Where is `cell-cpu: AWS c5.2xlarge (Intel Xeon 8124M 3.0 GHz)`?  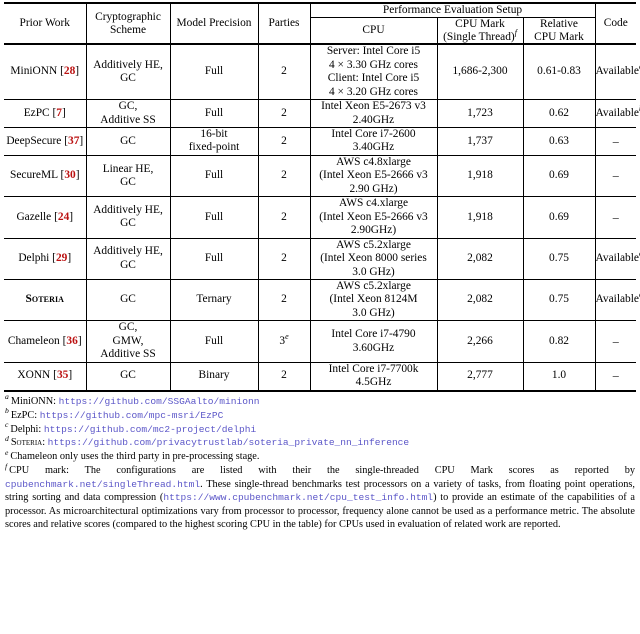
cell-cpu: AWS c5.2xlarge (Intel Xeon 8124M 3.0 GHz) is located at coordinates (373, 299).